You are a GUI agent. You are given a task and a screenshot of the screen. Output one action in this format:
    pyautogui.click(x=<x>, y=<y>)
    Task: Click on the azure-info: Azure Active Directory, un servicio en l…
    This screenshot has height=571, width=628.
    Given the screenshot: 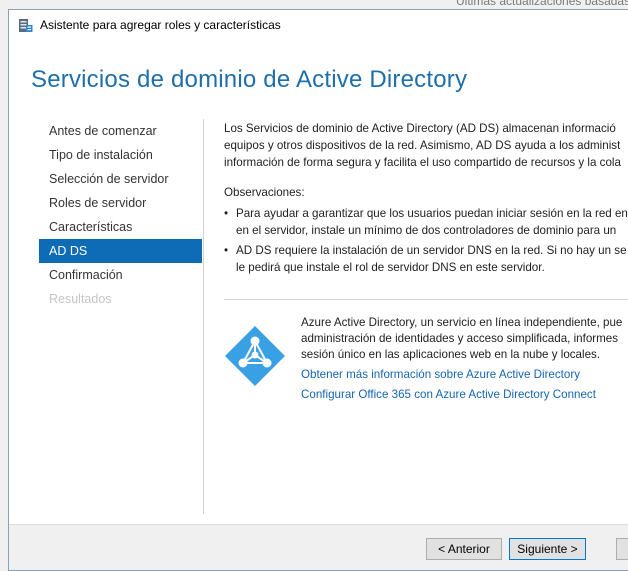 What is the action you would take?
    pyautogui.click(x=461, y=359)
    